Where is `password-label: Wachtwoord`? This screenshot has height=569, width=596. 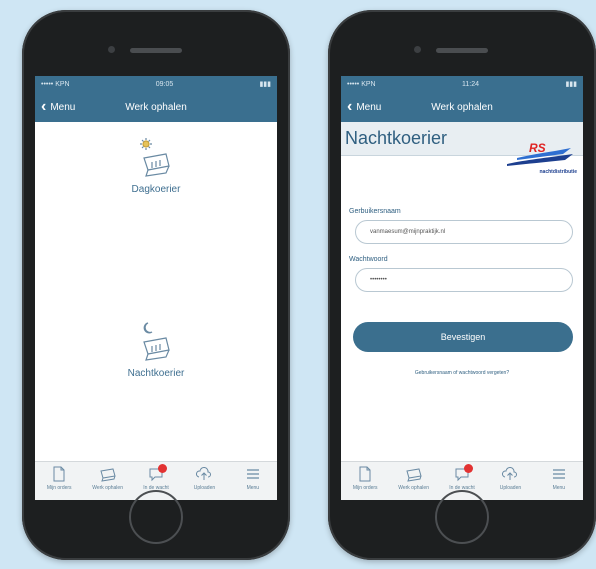 password-label: Wachtwoord is located at coordinates (368, 259).